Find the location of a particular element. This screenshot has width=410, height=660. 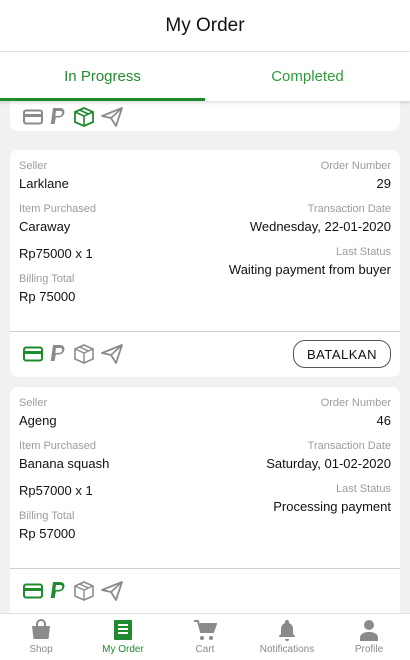

nav-notifications: Notifications is located at coordinates (287, 637).